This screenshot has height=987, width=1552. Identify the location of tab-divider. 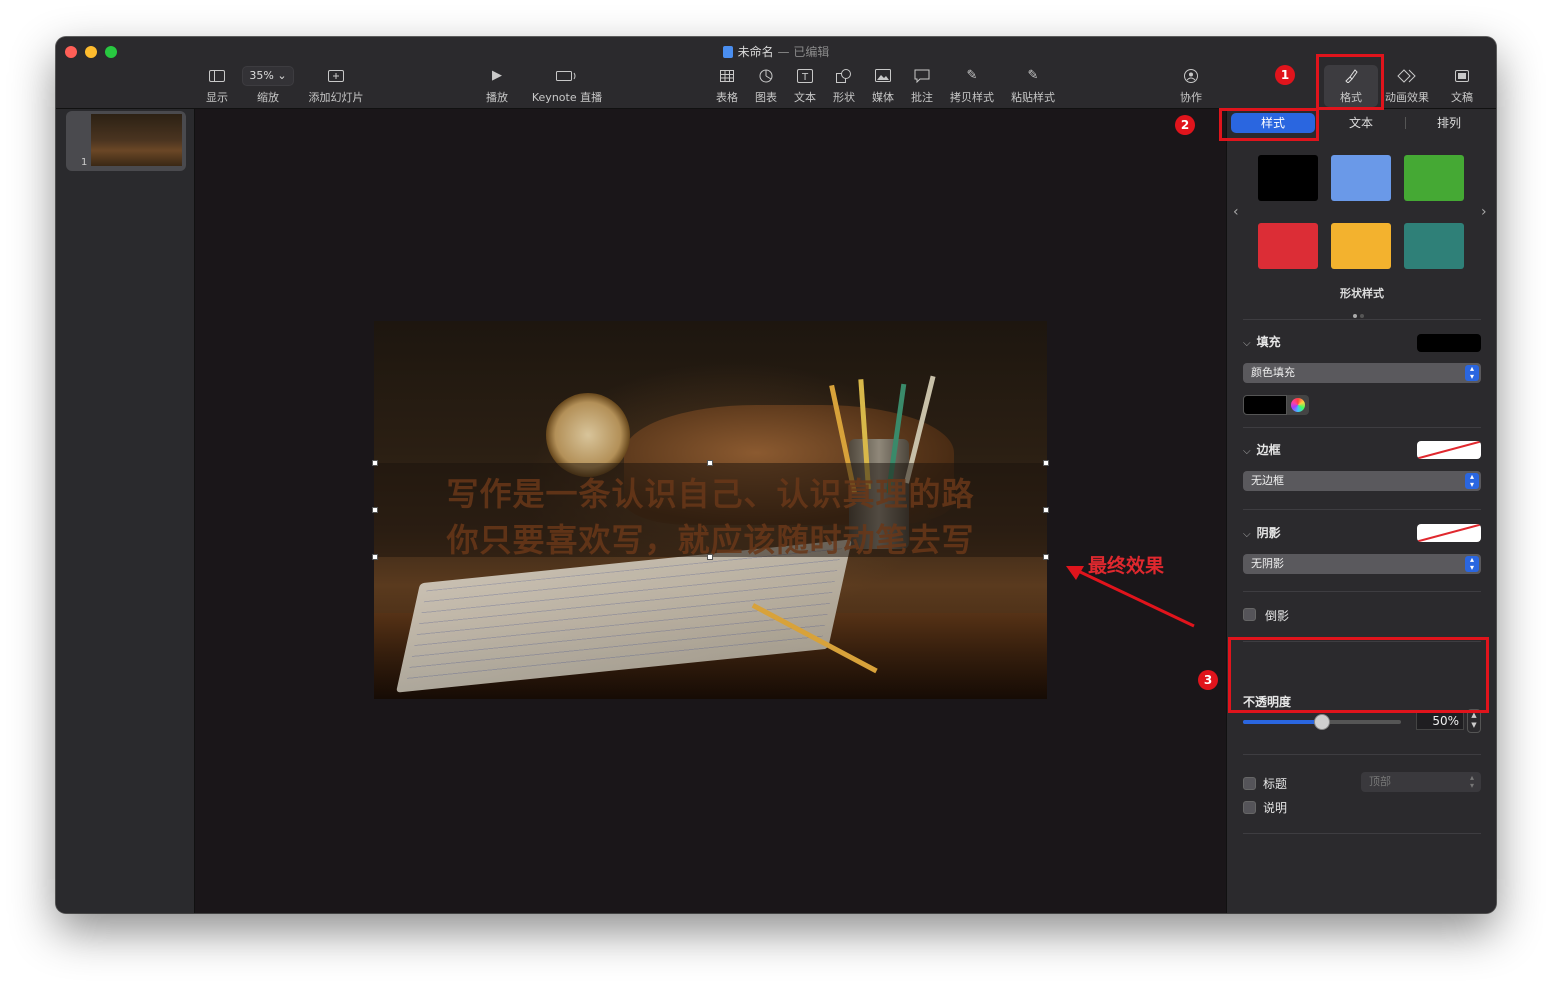
(1405, 123).